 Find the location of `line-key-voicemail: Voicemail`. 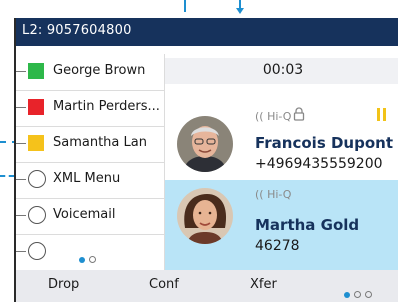

line-key-voicemail: Voicemail is located at coordinates (90, 216).